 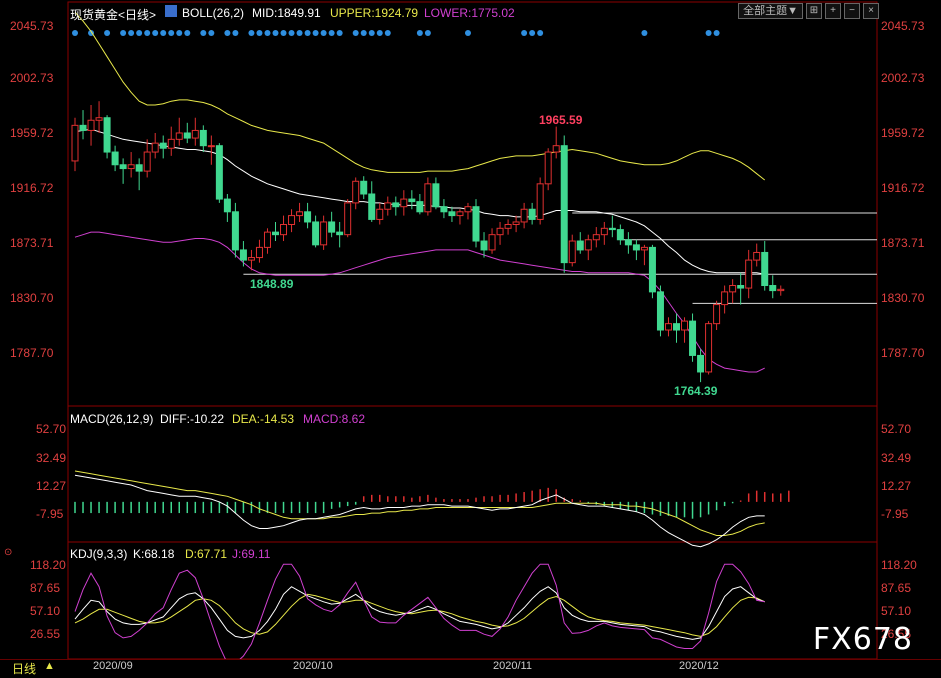 I want to click on right-tick: 2045.73, so click(x=903, y=26).